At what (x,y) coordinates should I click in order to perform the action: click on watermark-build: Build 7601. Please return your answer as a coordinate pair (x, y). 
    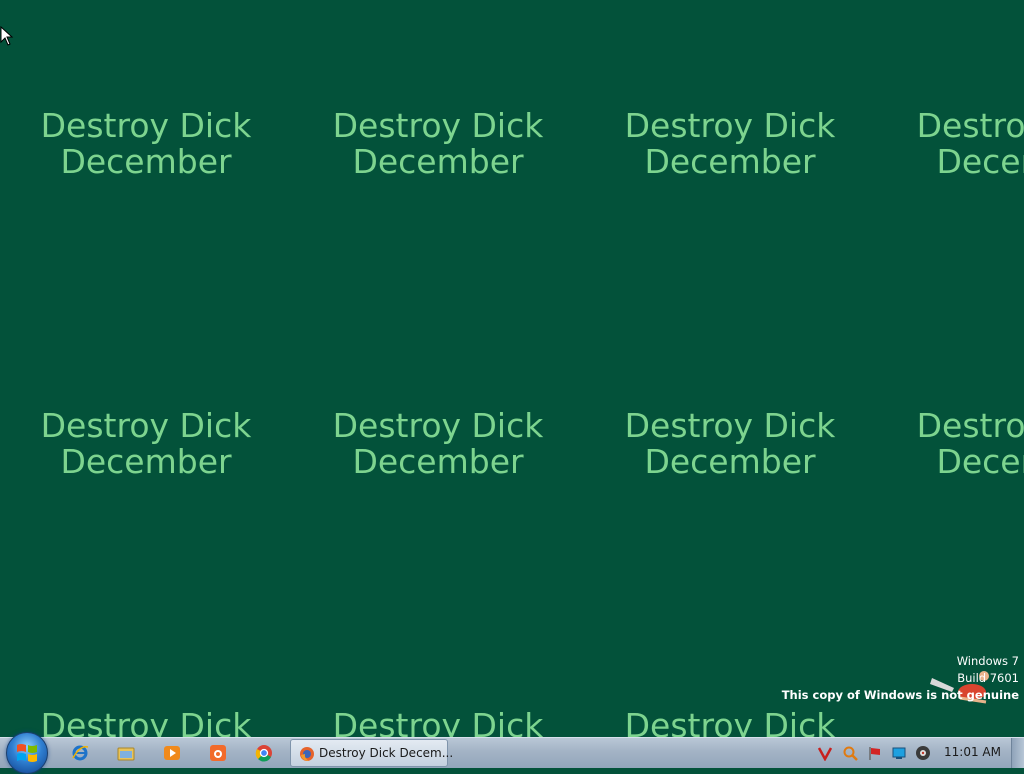
    Looking at the image, I should click on (988, 678).